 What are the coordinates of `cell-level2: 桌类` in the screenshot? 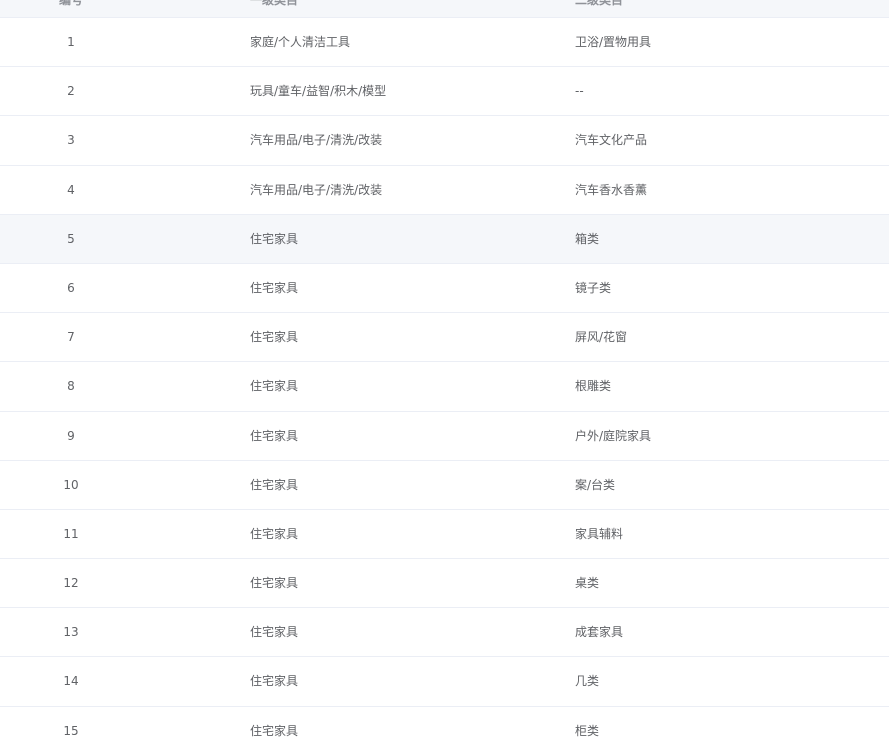 It's located at (587, 583).